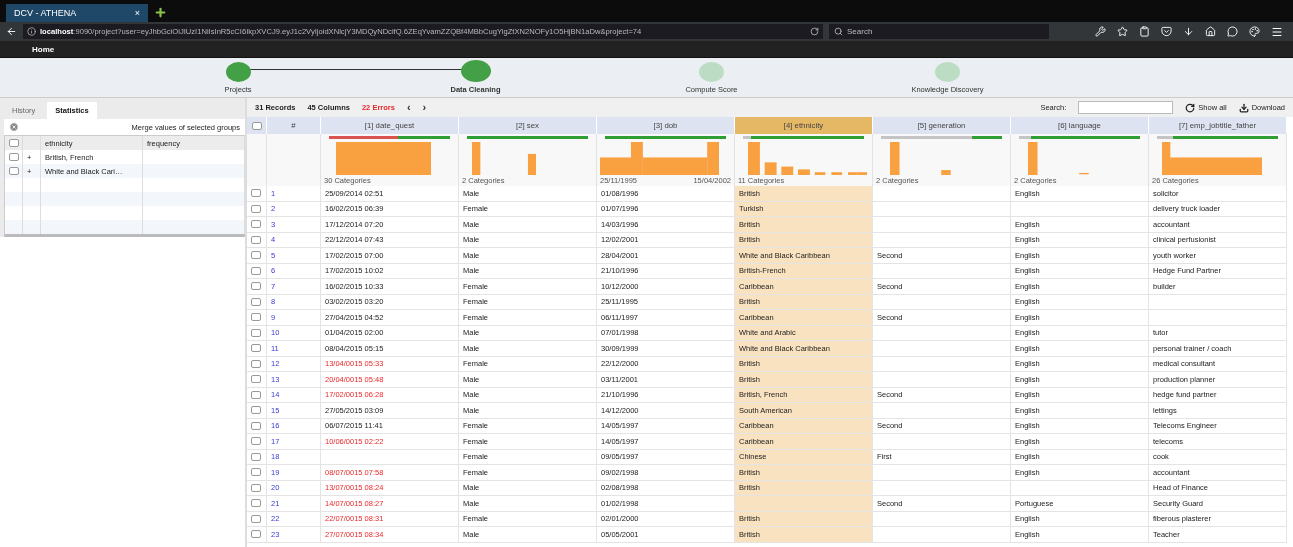 This screenshot has height=547, width=1293. What do you see at coordinates (1254, 31) in the screenshot?
I see `palette-icon` at bounding box center [1254, 31].